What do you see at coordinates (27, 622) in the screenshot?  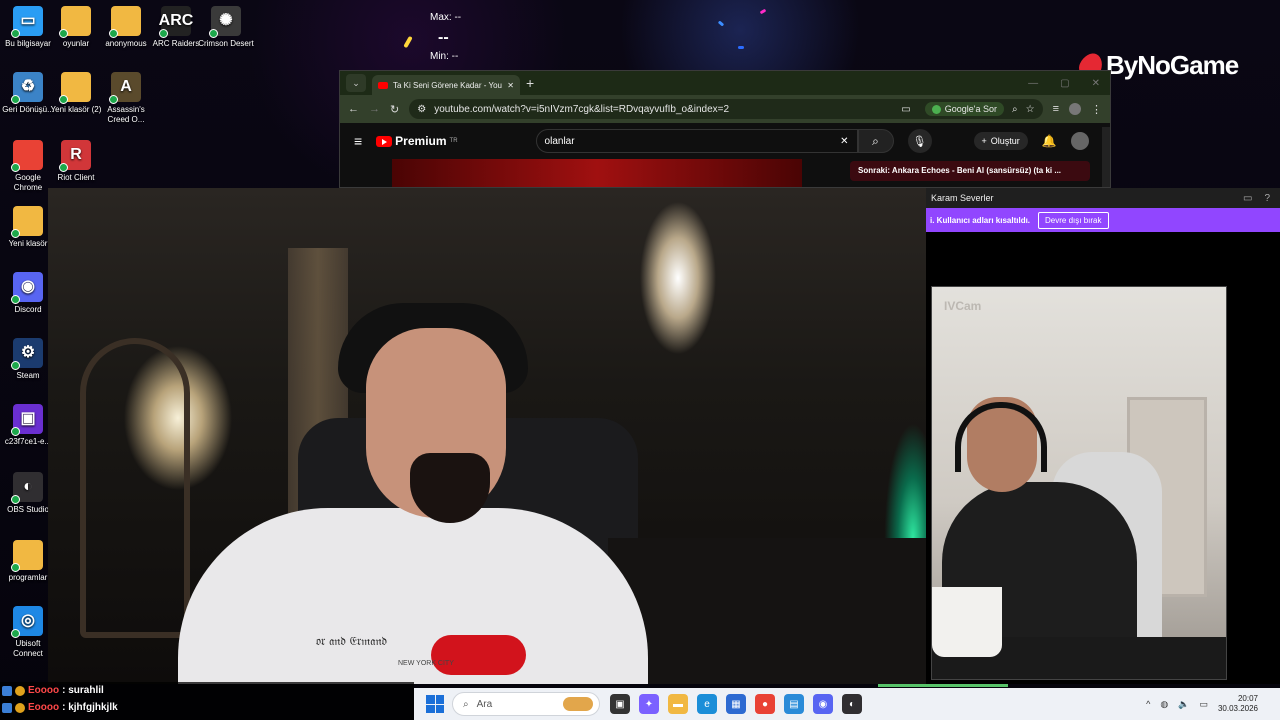 I see `app-icon: ◎` at bounding box center [27, 622].